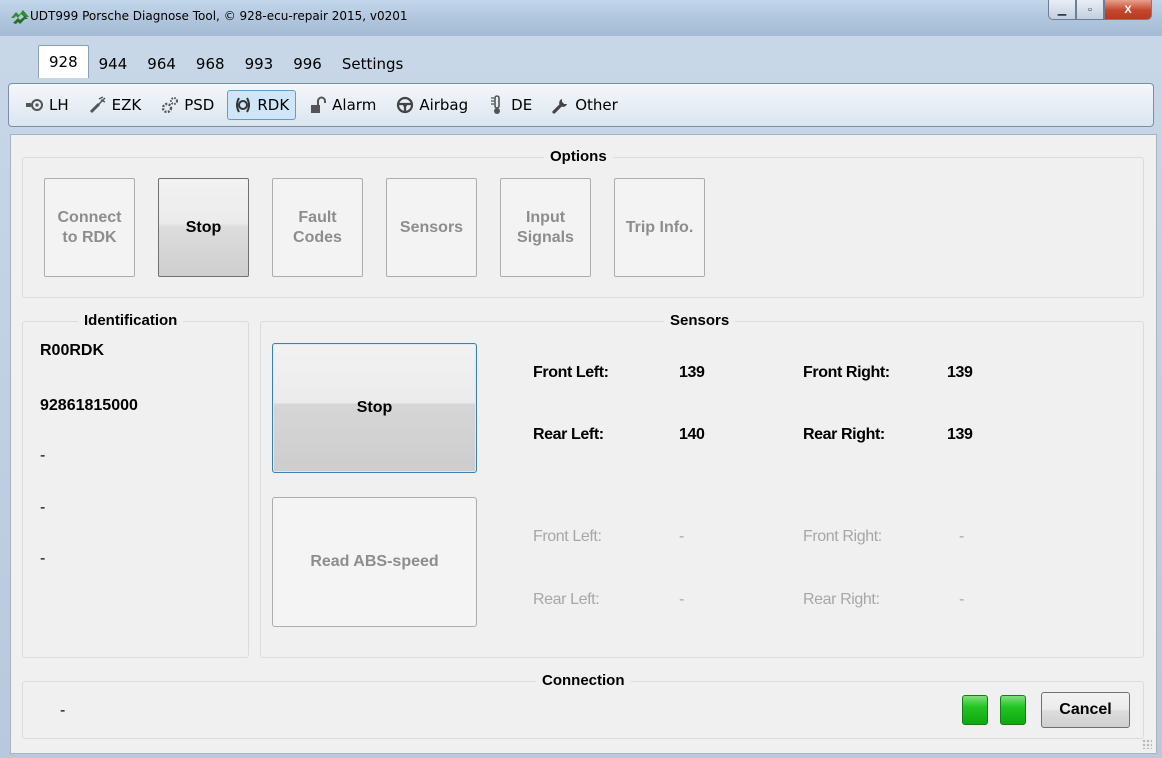 The width and height of the screenshot is (1162, 758). Describe the element at coordinates (318, 105) in the screenshot. I see `lock-icon` at that location.